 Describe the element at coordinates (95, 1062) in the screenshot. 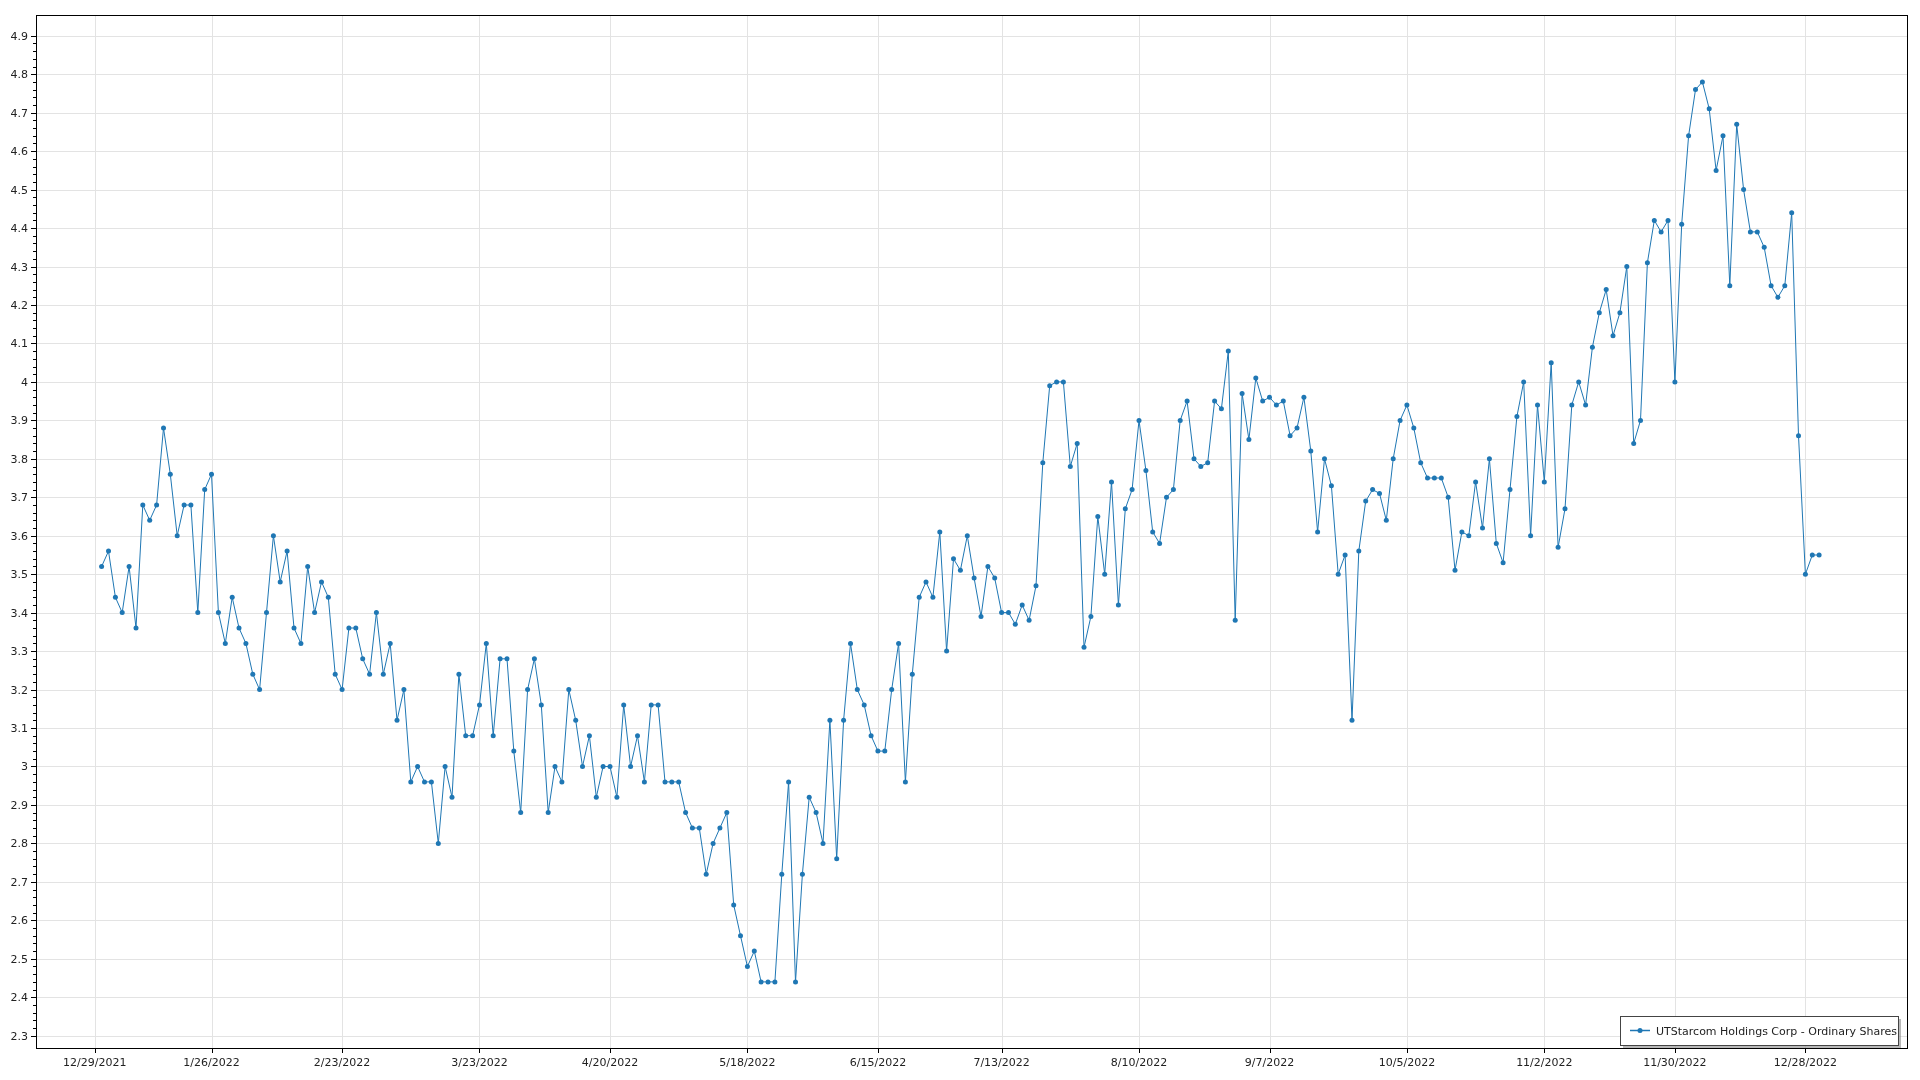

I see `x-tick-label: 12/29/2021` at that location.